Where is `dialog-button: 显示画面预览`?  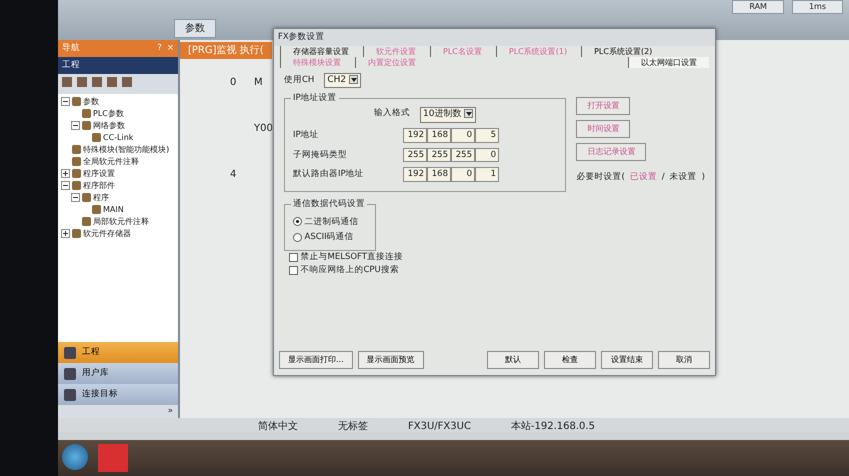 dialog-button: 显示画面预览 is located at coordinates (391, 360).